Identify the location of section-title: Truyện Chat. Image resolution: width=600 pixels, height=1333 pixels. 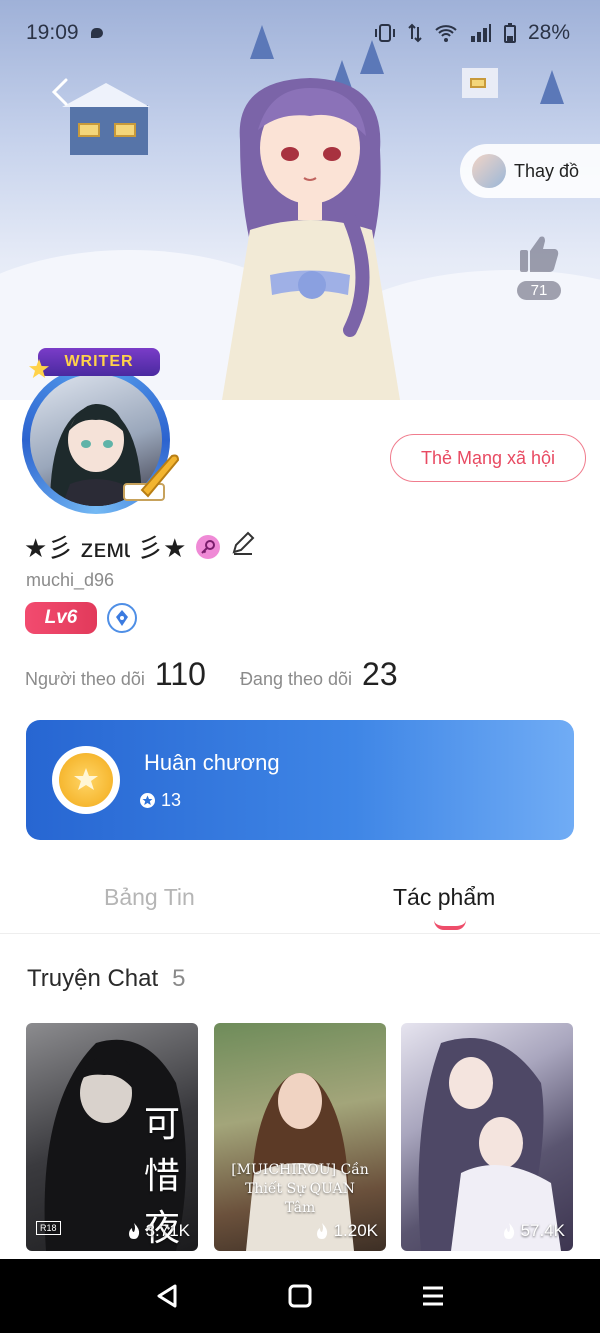
(93, 978).